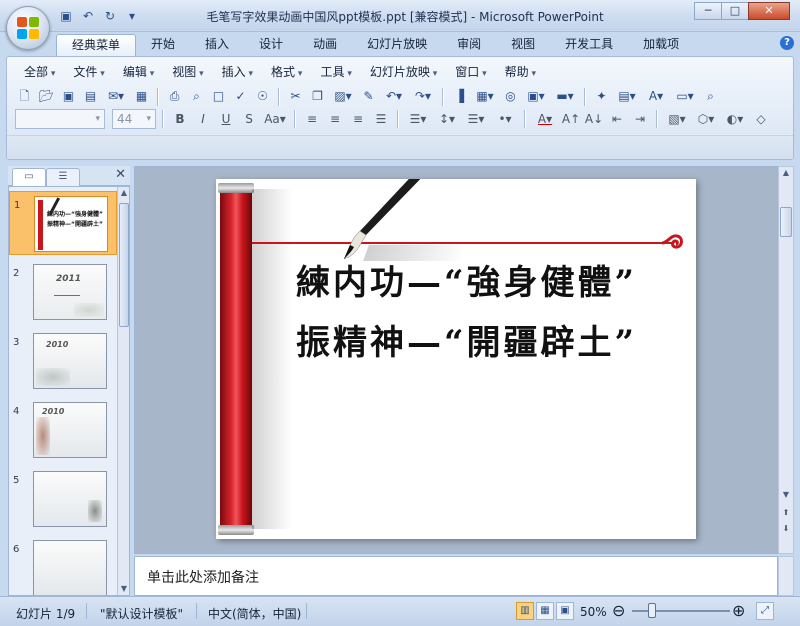 Image resolution: width=800 pixels, height=626 pixels. What do you see at coordinates (29, 177) in the screenshot?
I see `tab-slides: ▭` at bounding box center [29, 177].